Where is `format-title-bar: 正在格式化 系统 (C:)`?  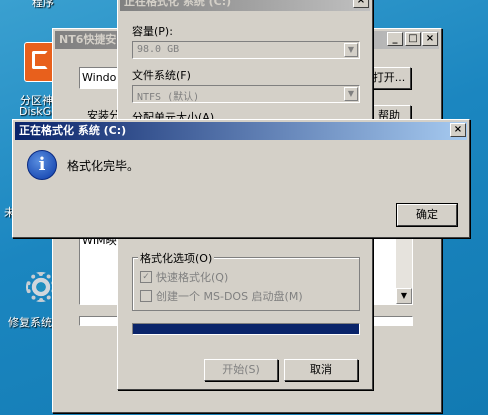
format-title-bar: 正在格式化 系统 (C:) is located at coordinates (245, 5).